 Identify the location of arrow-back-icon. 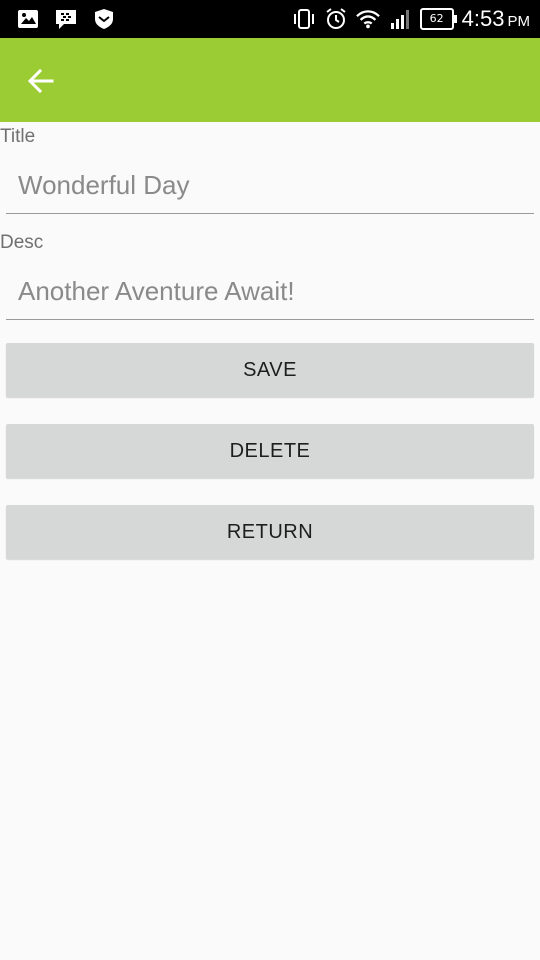
(41, 81).